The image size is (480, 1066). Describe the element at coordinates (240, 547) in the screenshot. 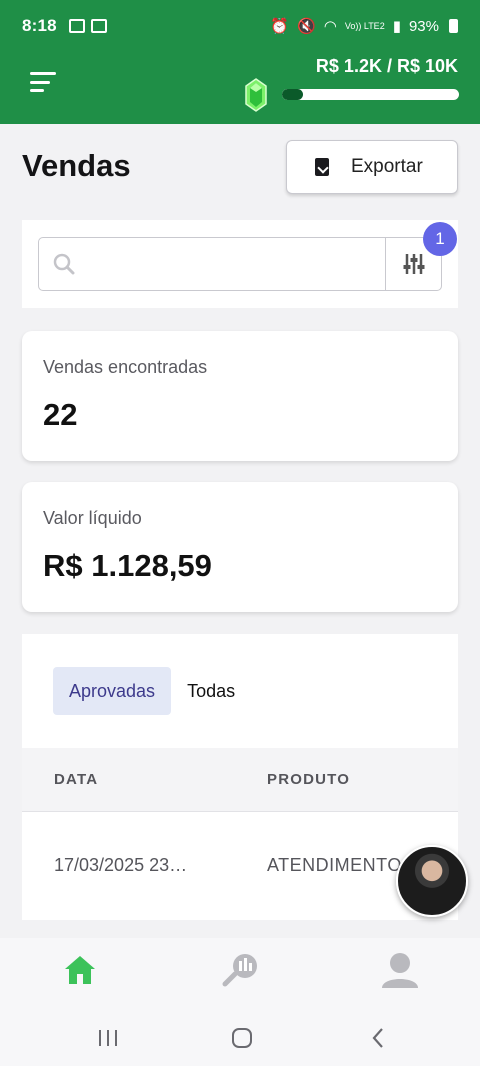

I see `stat-card-net-value: Valor líquido R$ 1.128,59` at that location.